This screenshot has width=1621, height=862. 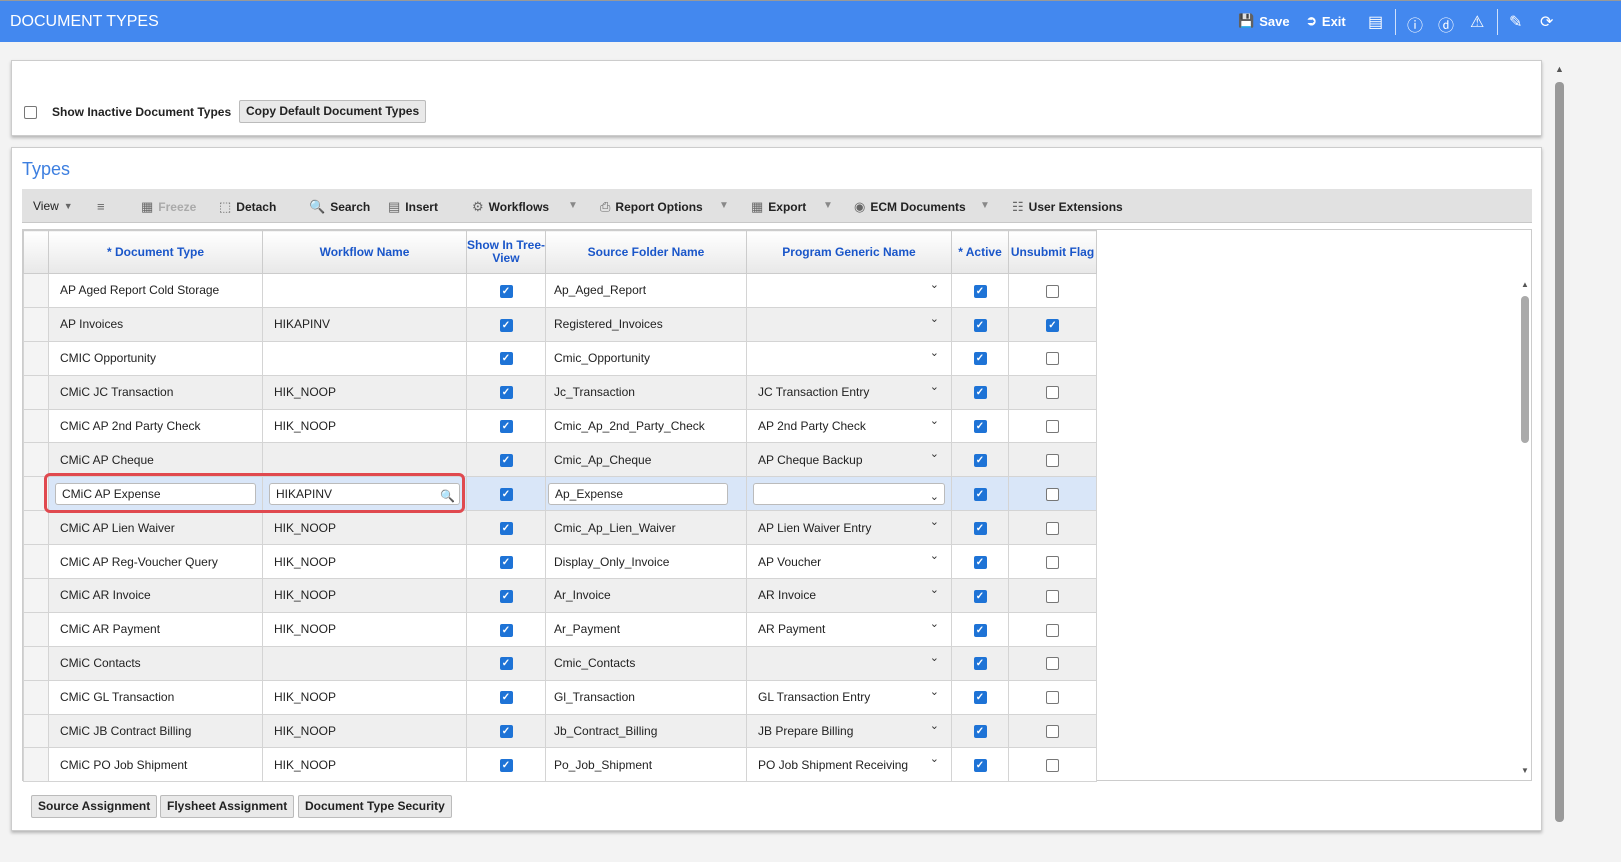 I want to click on source-folder-cell: Cmic_Ap_Cheque, so click(x=646, y=460).